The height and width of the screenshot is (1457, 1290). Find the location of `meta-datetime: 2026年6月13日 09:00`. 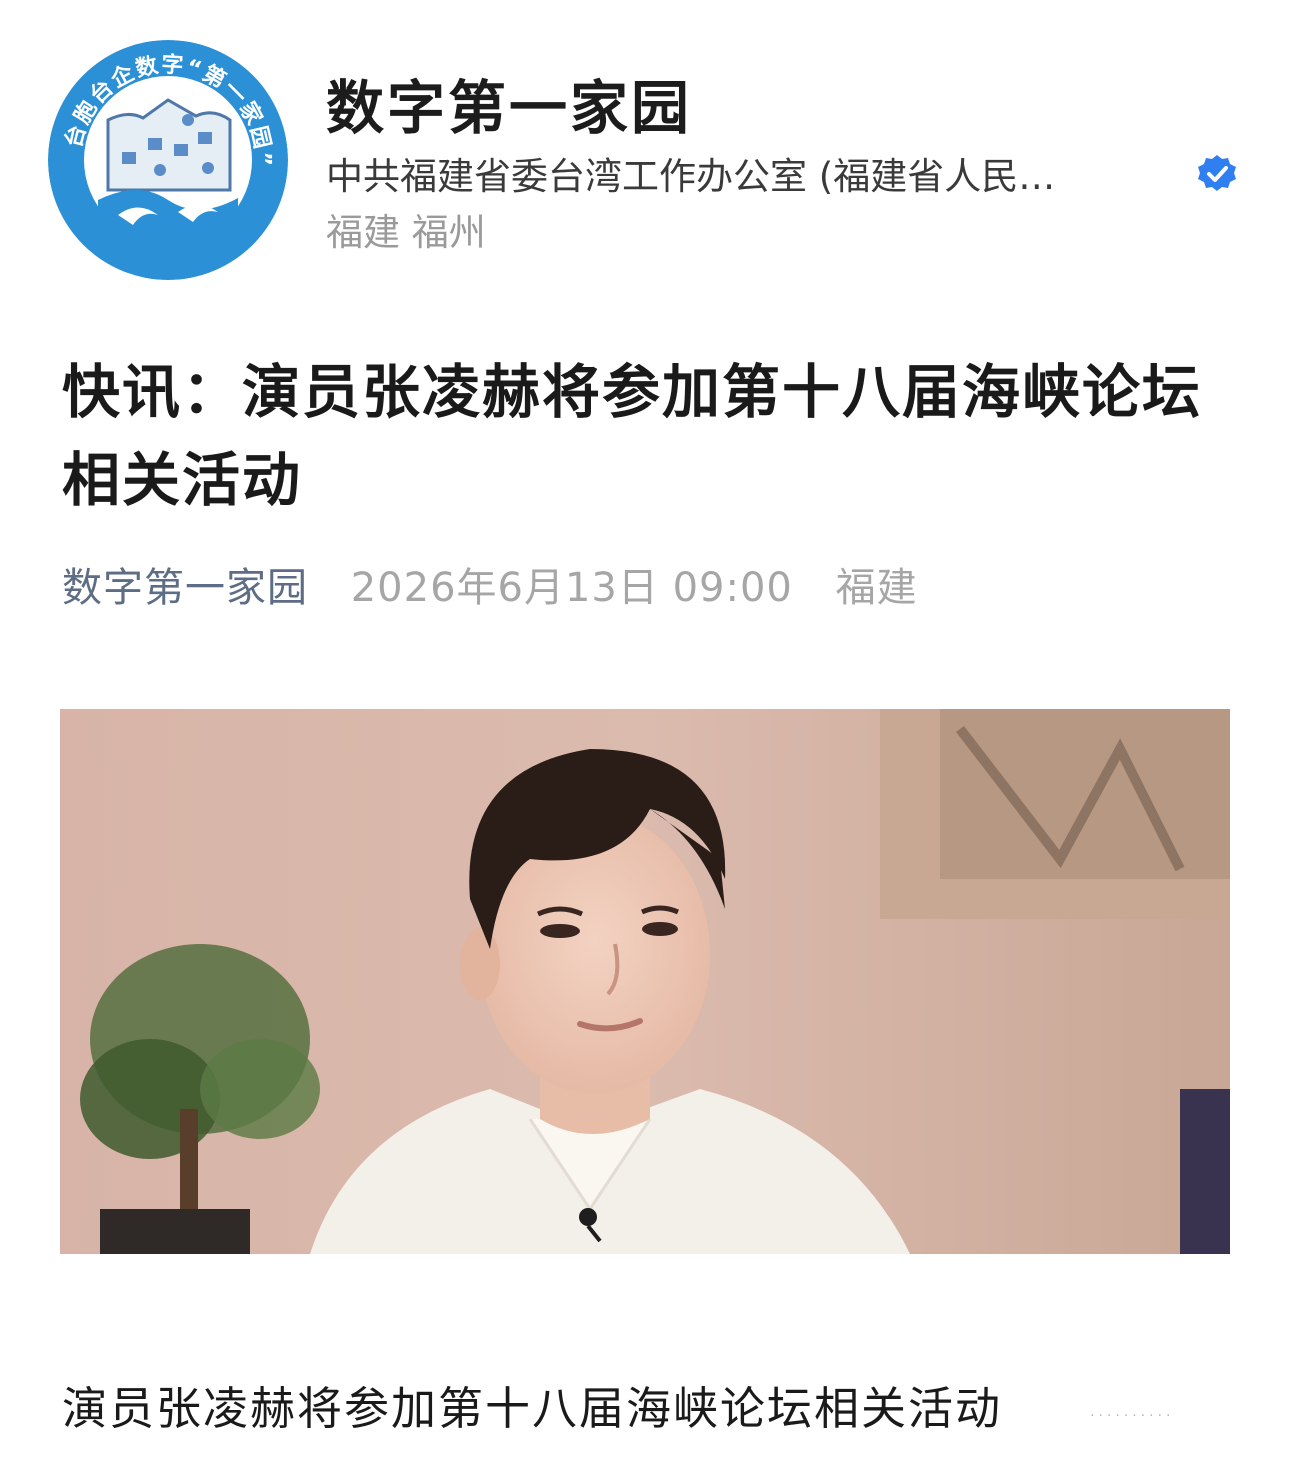

meta-datetime: 2026年6月13日 09:00 is located at coordinates (571, 588).